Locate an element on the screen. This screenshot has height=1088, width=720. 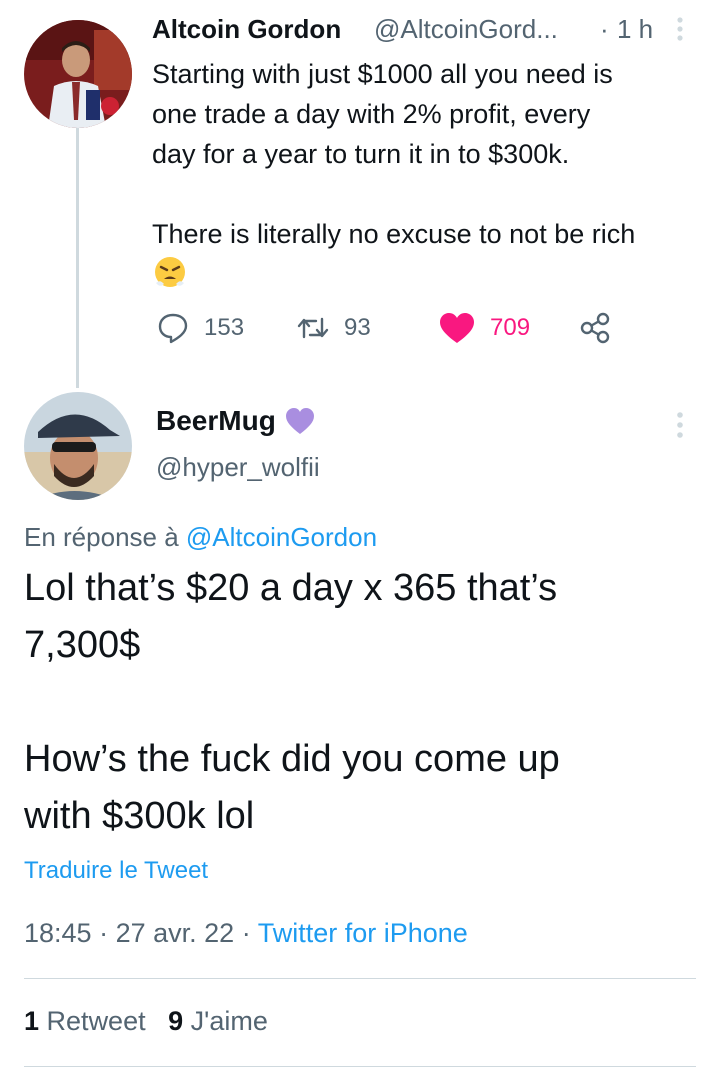
tweet-meta: 18:45 · 27 avr. 22 · Twitter for iPhone is located at coordinates (246, 933).